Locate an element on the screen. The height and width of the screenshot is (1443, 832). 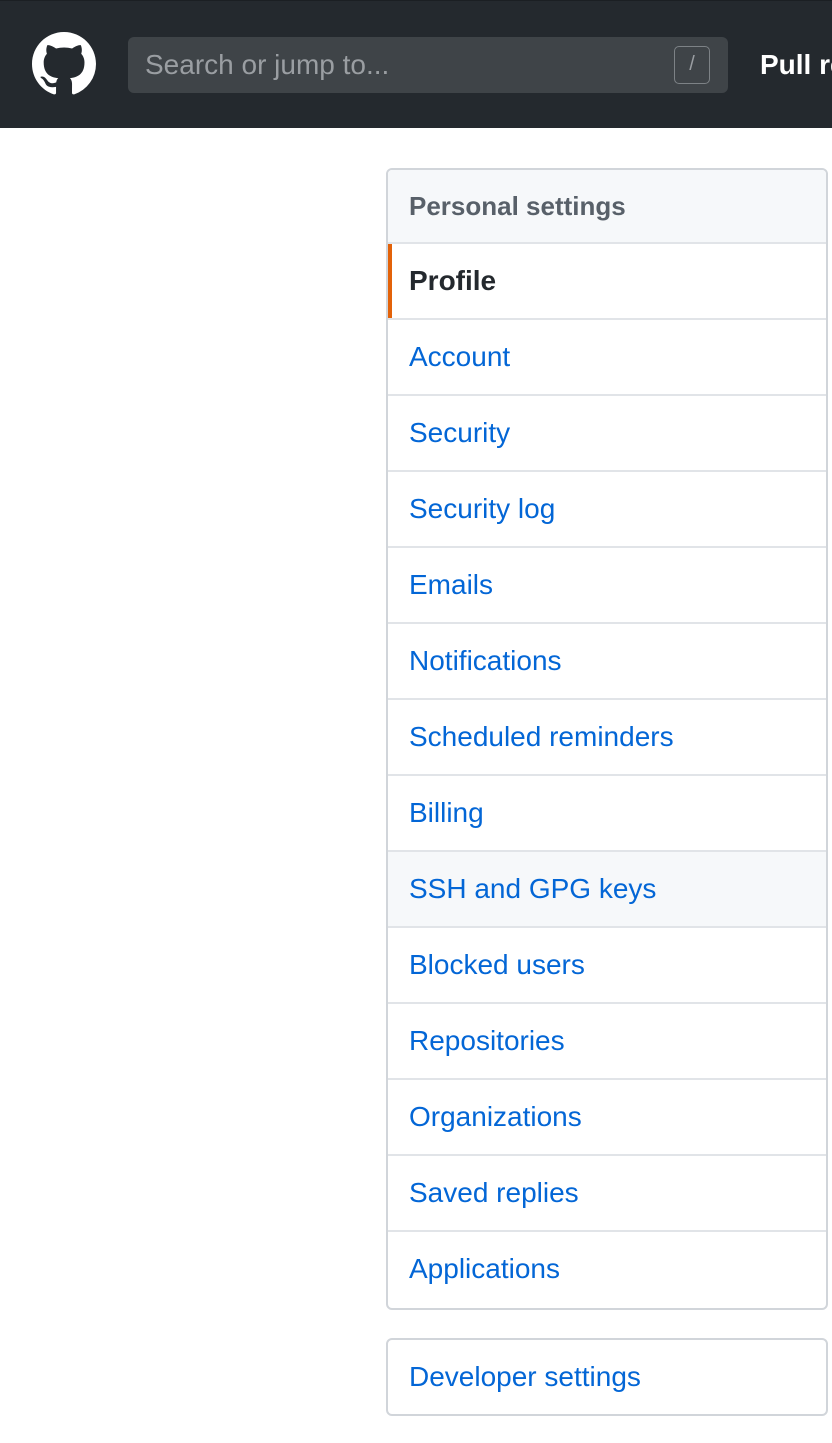
menu-item-notifications: Notifications is located at coordinates (607, 662).